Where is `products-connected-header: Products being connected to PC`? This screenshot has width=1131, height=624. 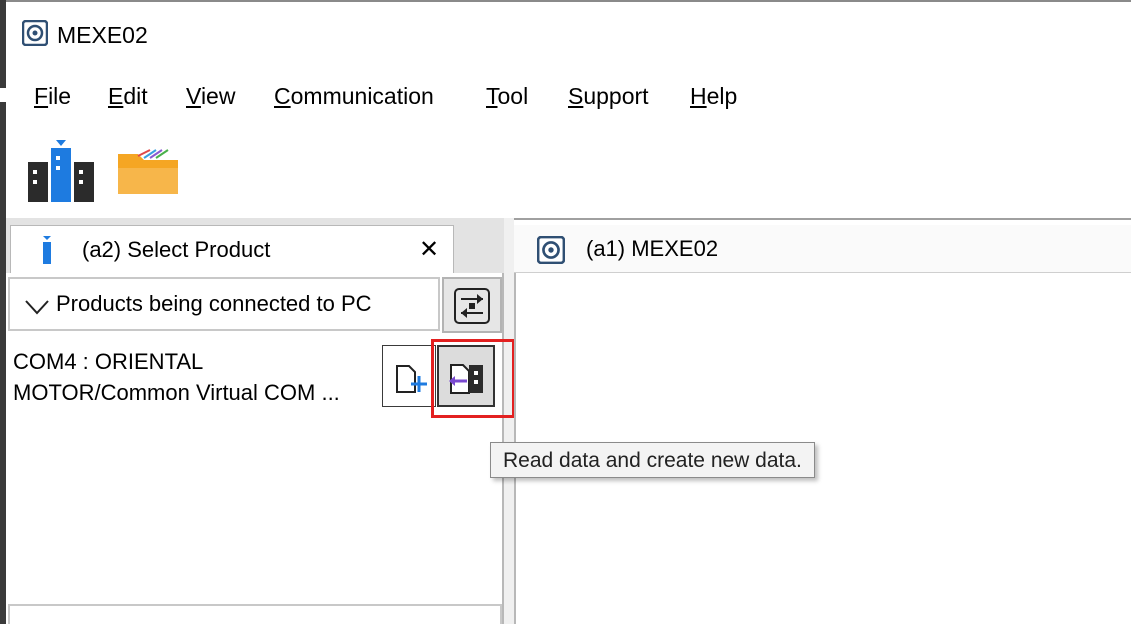 products-connected-header: Products being connected to PC is located at coordinates (224, 304).